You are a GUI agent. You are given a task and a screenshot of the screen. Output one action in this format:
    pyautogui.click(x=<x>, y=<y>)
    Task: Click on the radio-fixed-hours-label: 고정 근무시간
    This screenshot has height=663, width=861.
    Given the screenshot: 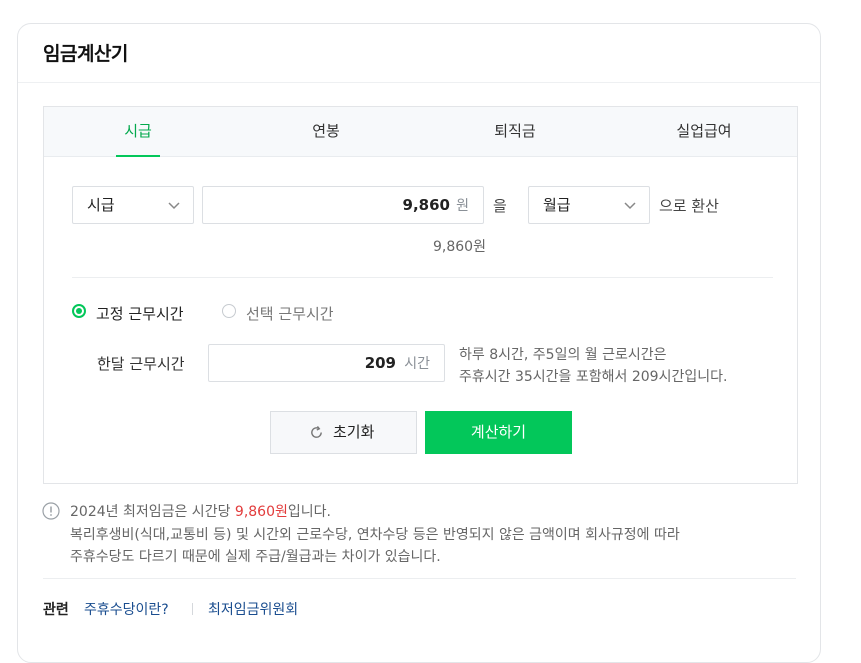 What is the action you would take?
    pyautogui.click(x=140, y=314)
    